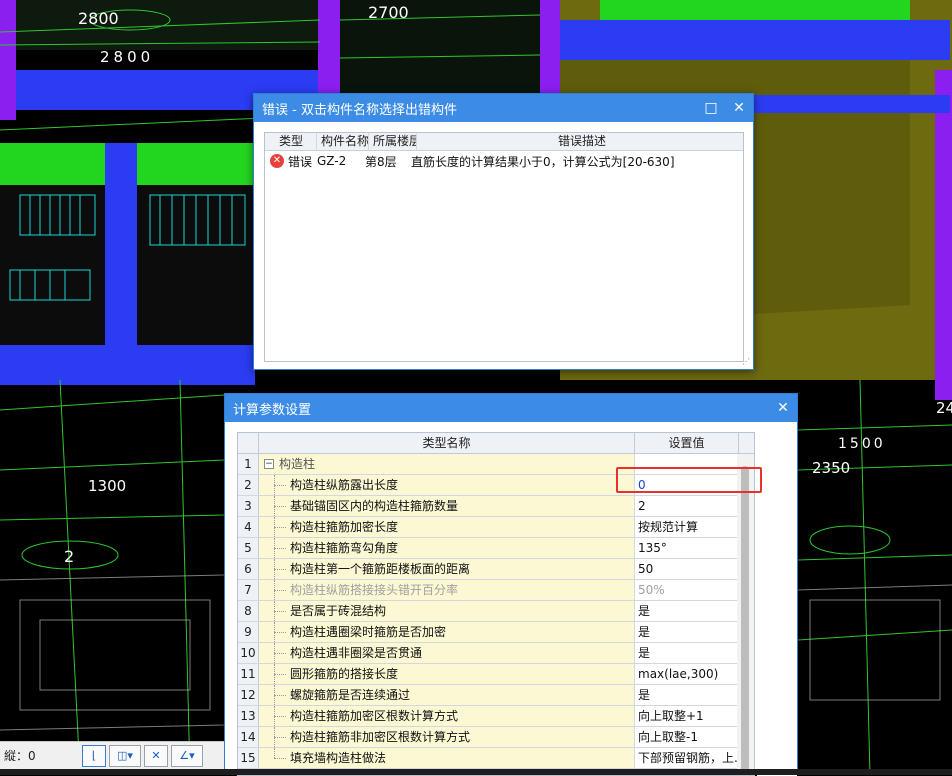  I want to click on row-number: 11, so click(248, 674).